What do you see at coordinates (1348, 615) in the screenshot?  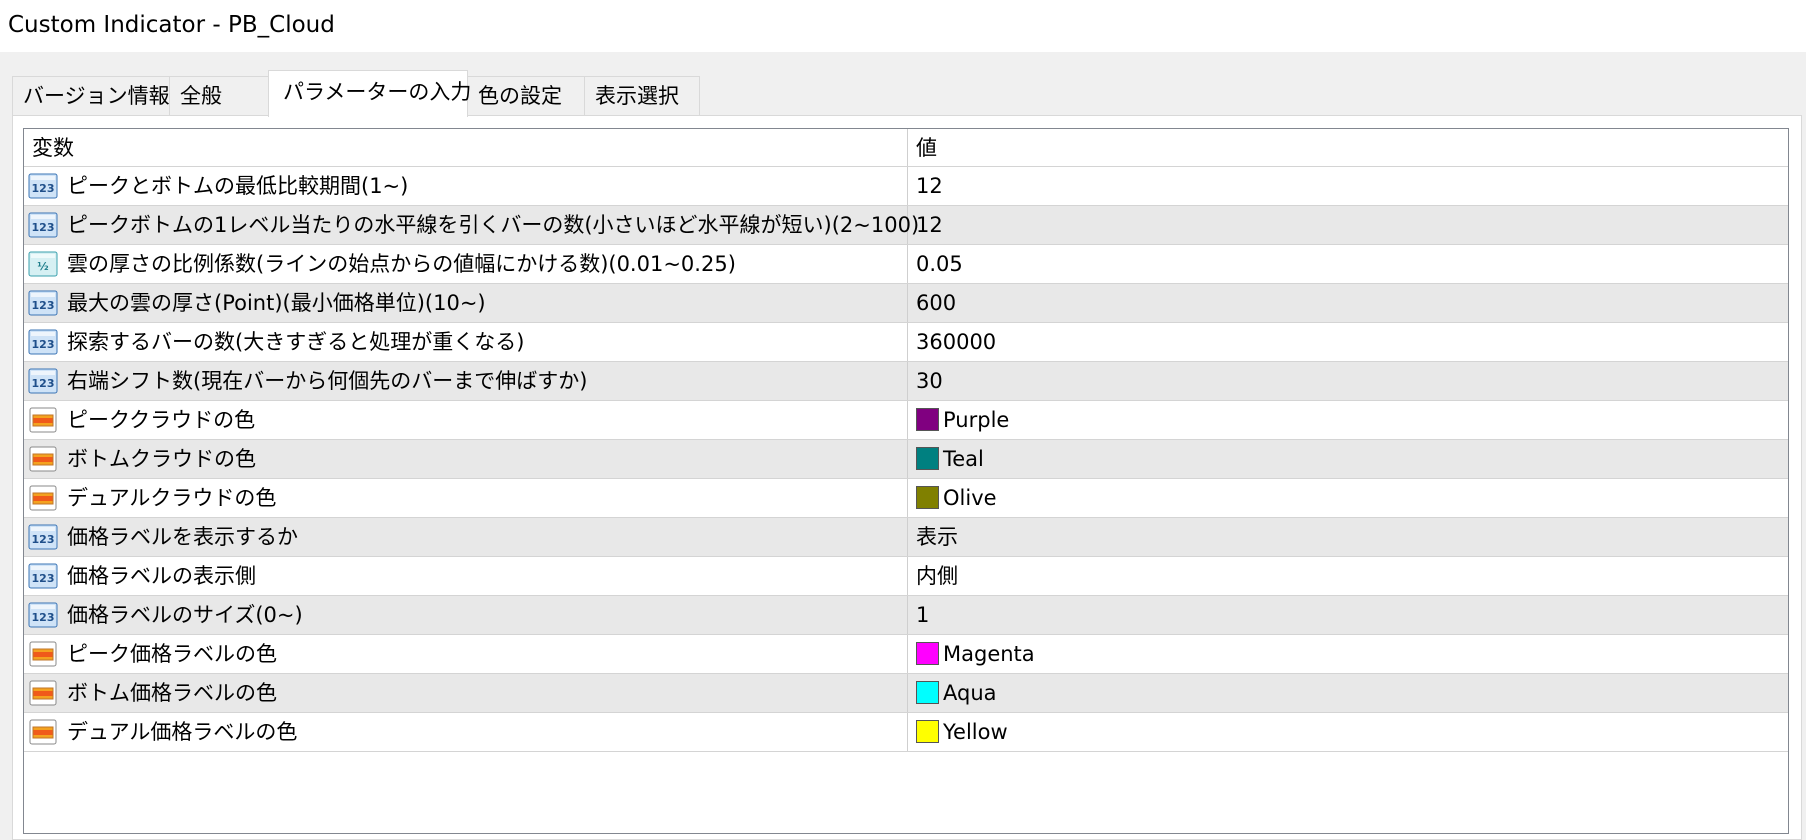 I see `parameter-value-cell: 1` at bounding box center [1348, 615].